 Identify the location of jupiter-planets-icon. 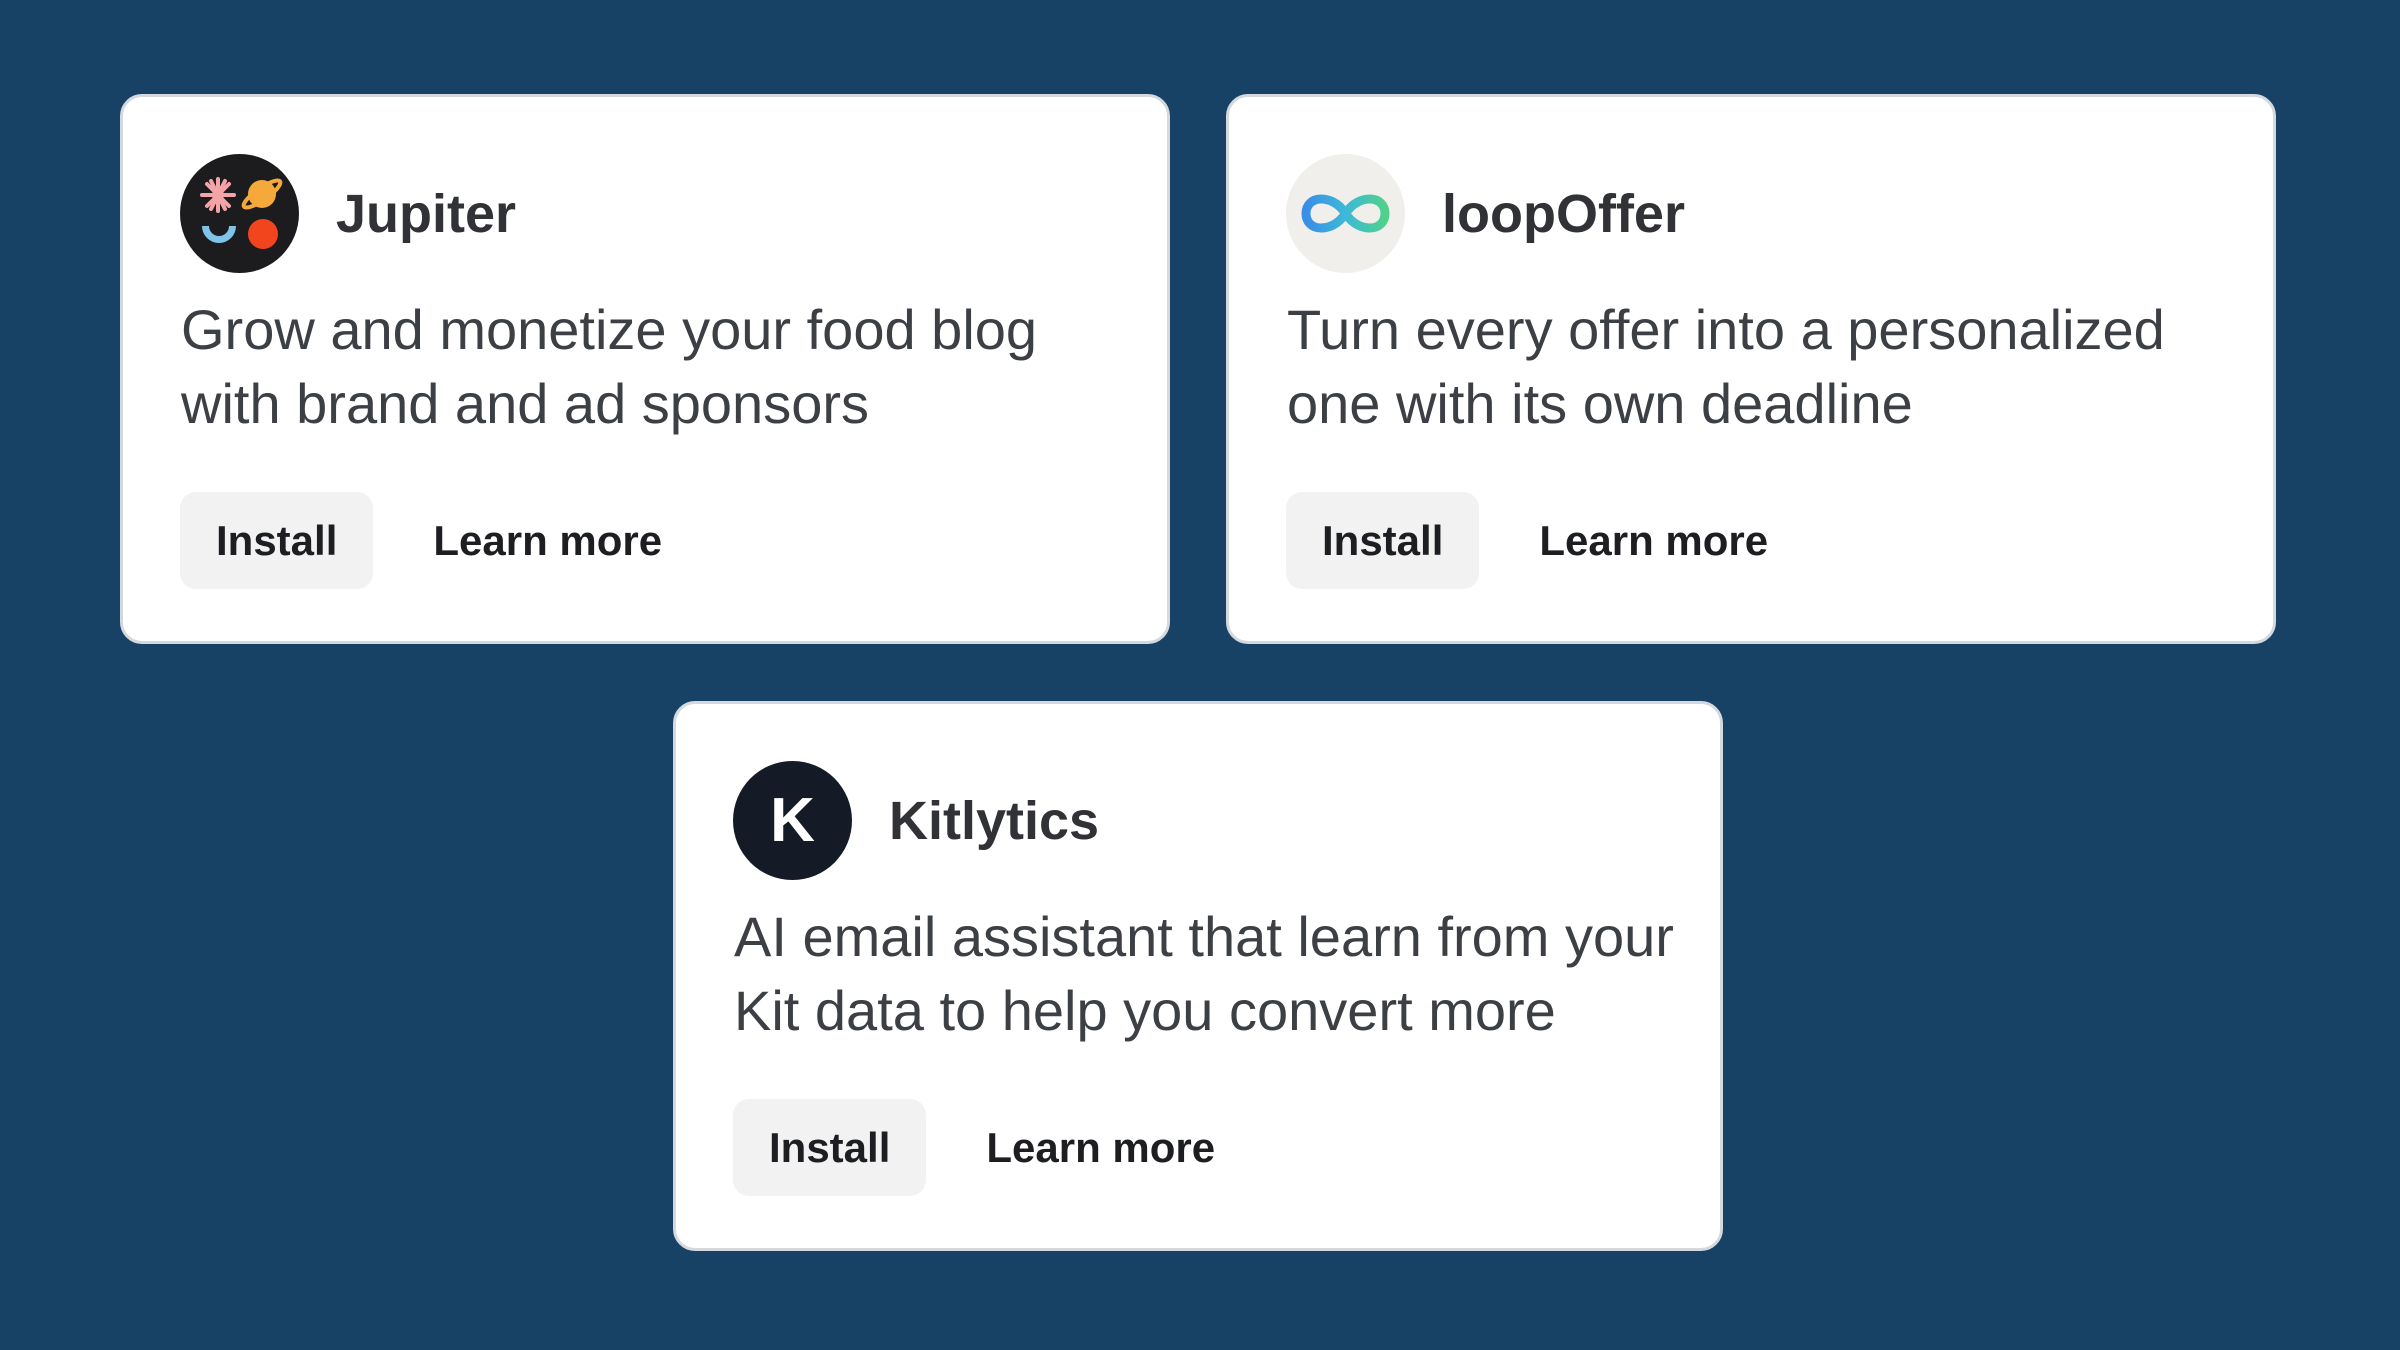
(241, 213).